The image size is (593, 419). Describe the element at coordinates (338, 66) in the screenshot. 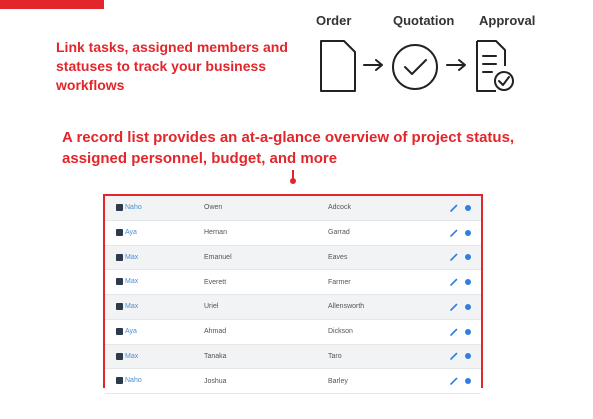

I see `document-icon` at that location.